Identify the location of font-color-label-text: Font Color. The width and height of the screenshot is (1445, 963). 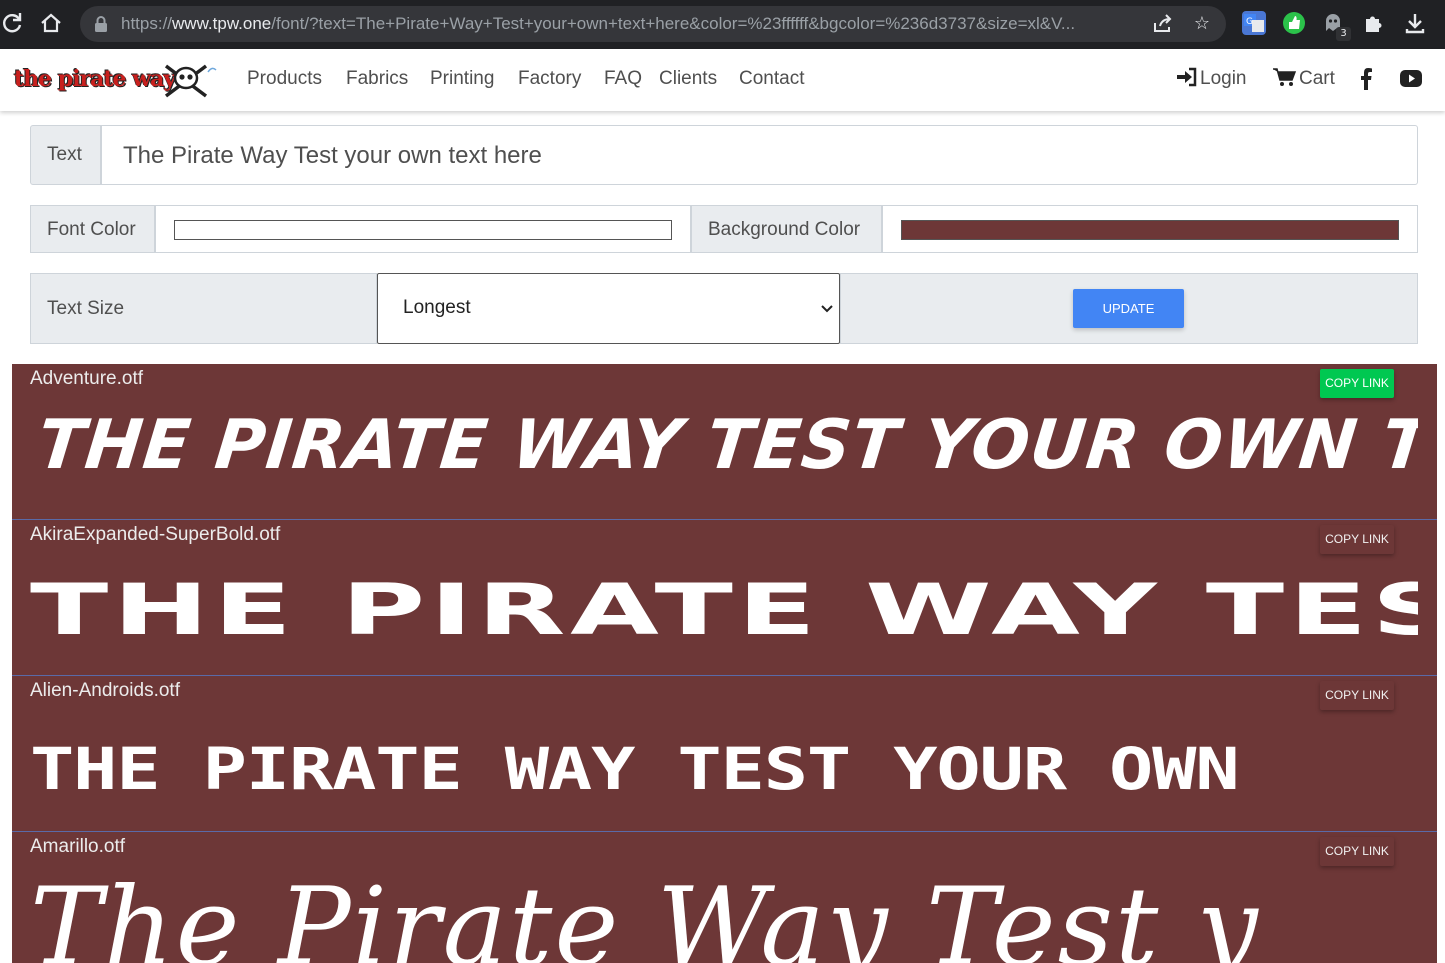
(91, 229).